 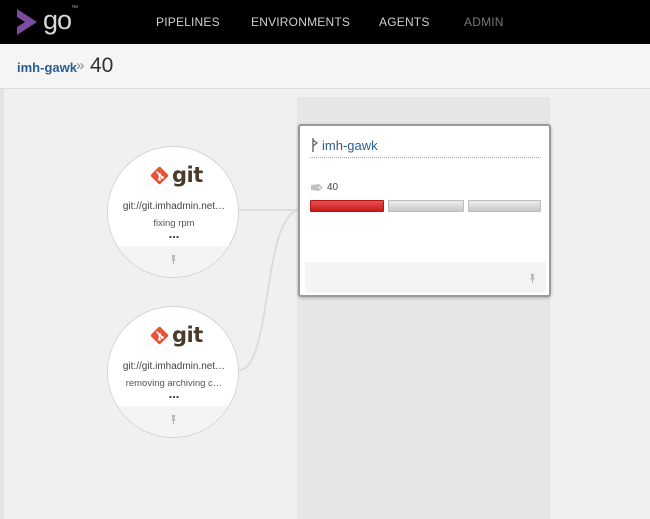 I want to click on go-logo: go ™, so click(x=49, y=21).